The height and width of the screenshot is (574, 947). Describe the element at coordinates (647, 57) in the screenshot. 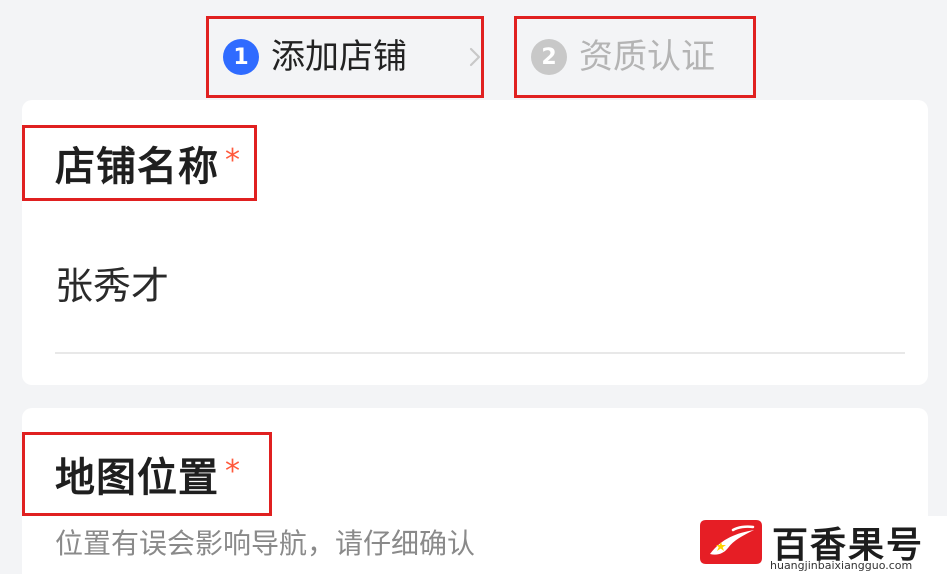

I see `step-label: 资质认证` at that location.